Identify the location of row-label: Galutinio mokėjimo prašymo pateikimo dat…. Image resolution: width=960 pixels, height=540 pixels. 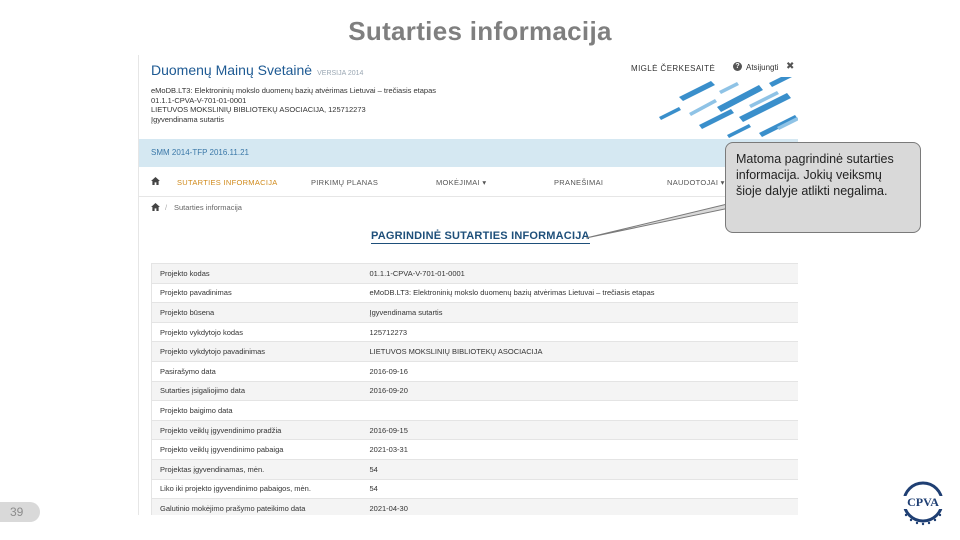
(256, 506).